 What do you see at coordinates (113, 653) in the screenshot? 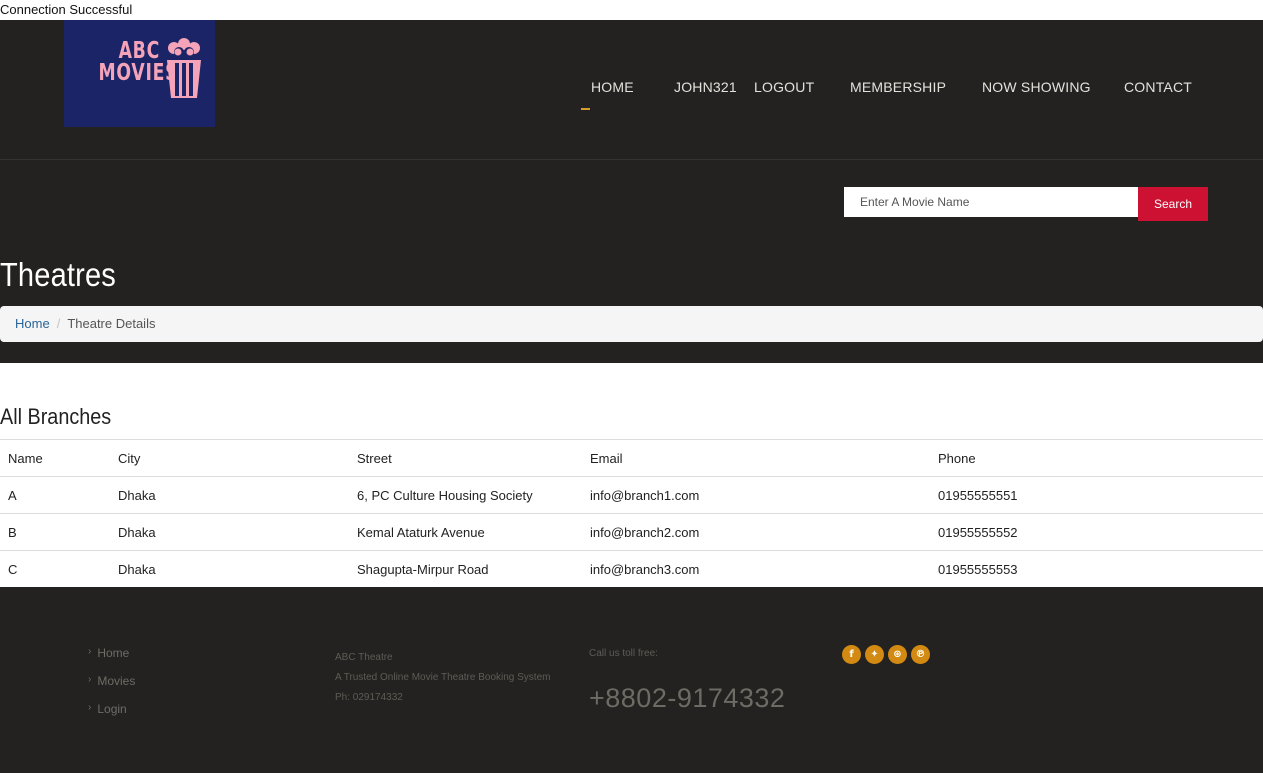
I see `footer-link-label: Home` at bounding box center [113, 653].